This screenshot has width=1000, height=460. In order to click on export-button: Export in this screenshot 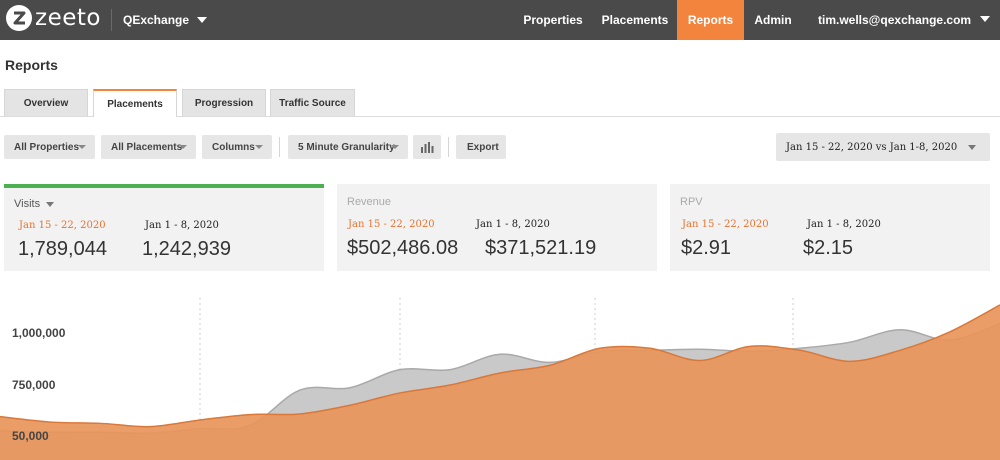, I will do `click(481, 147)`.